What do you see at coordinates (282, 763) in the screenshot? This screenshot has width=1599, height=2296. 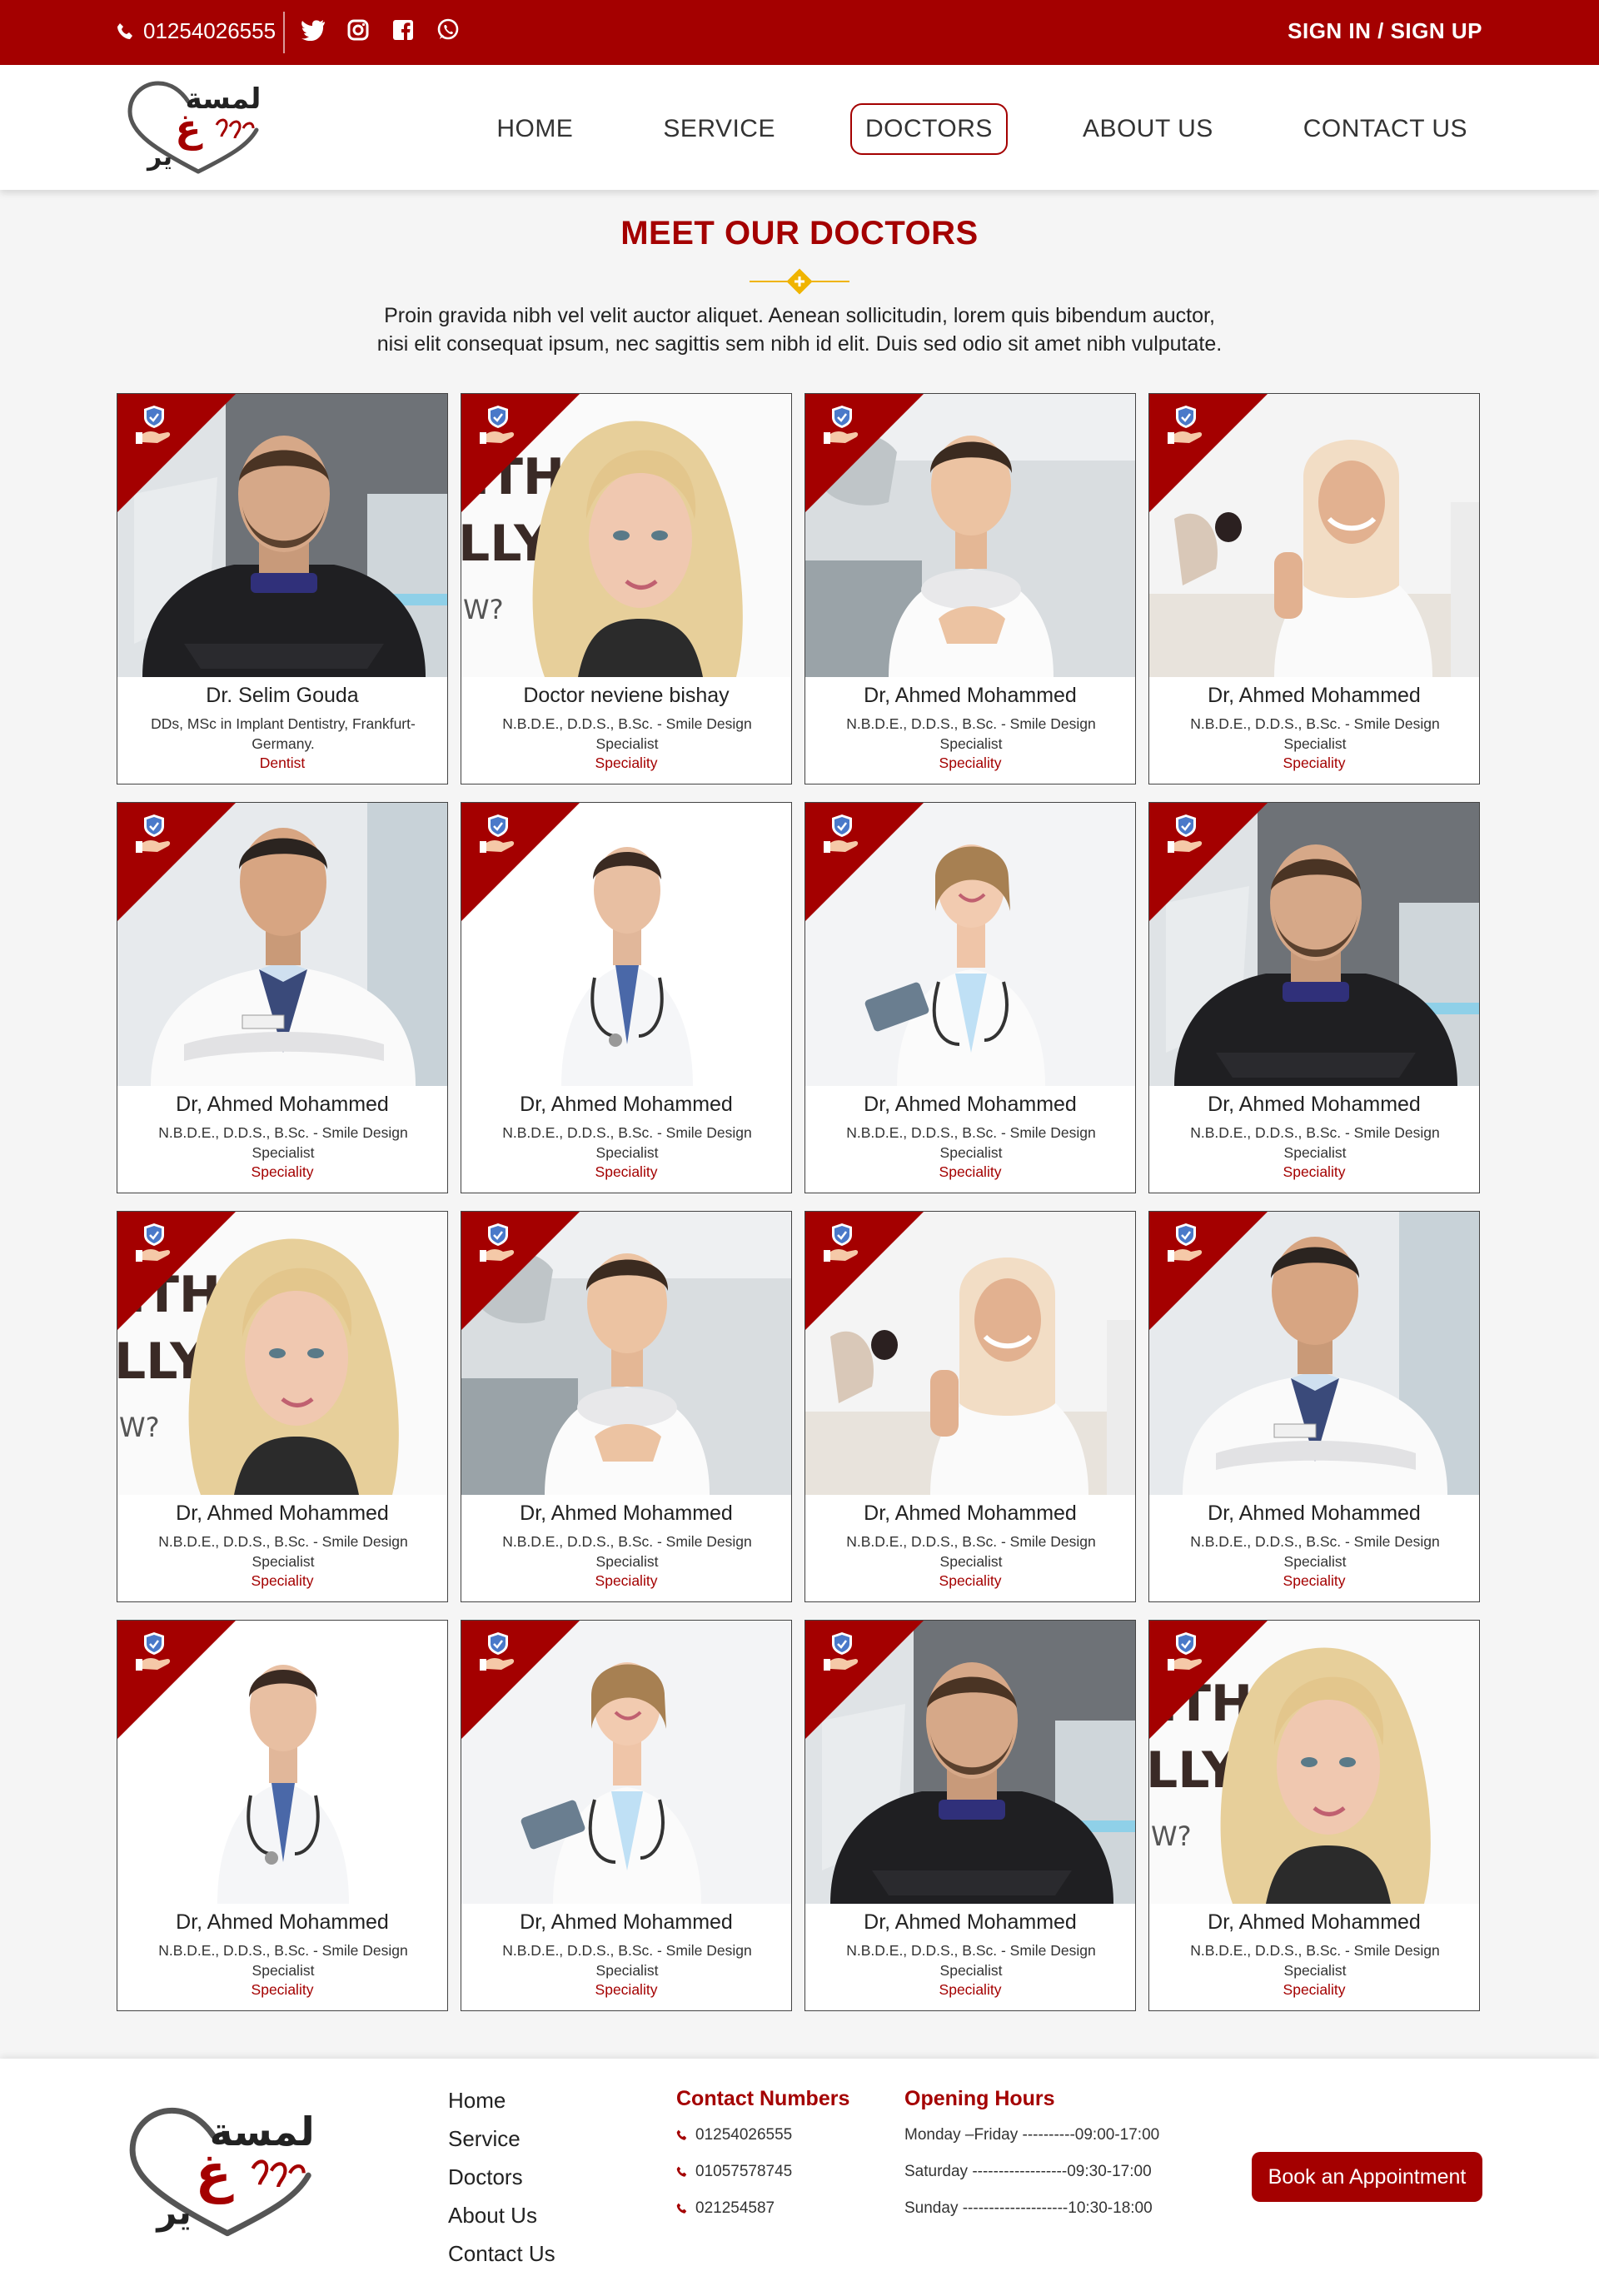 I see `doctor-speciality: Dentist` at bounding box center [282, 763].